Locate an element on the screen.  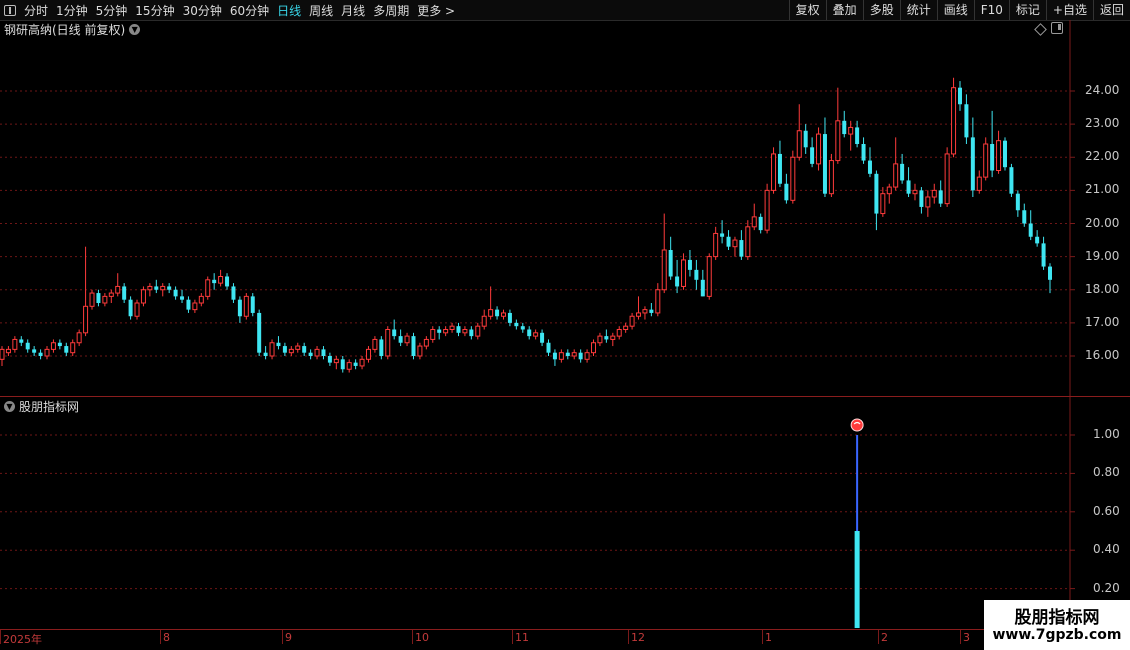
signal-marker-icon is located at coordinates (857, 425).